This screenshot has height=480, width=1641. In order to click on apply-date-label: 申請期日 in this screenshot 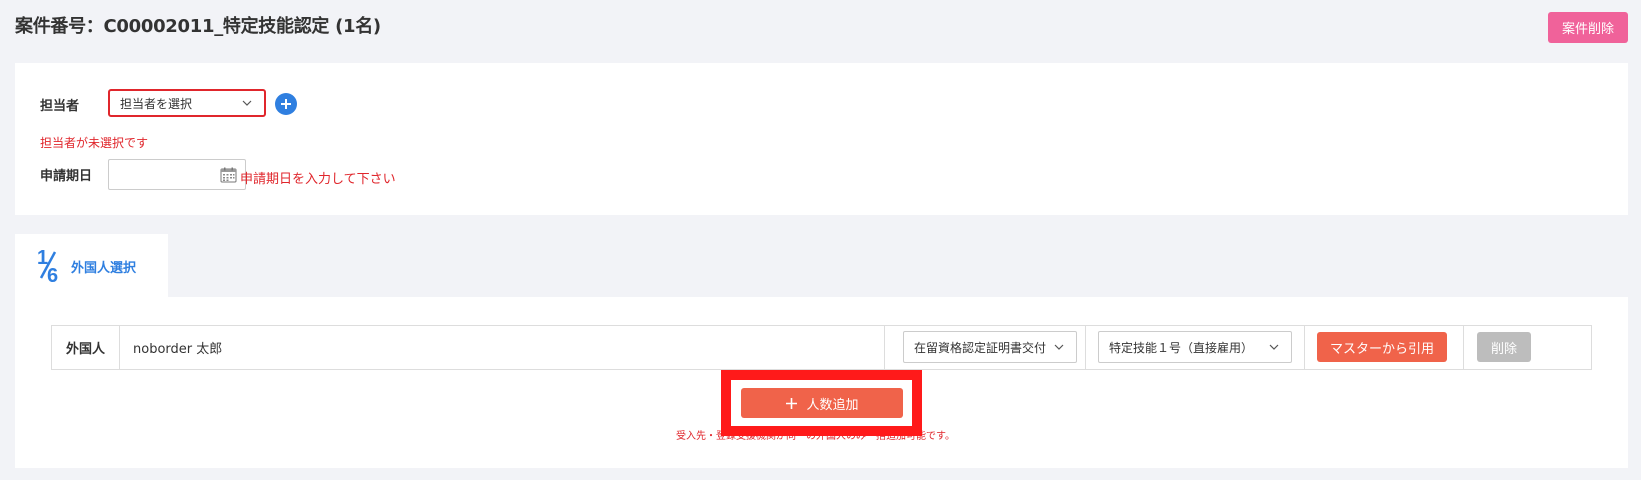, I will do `click(66, 176)`.